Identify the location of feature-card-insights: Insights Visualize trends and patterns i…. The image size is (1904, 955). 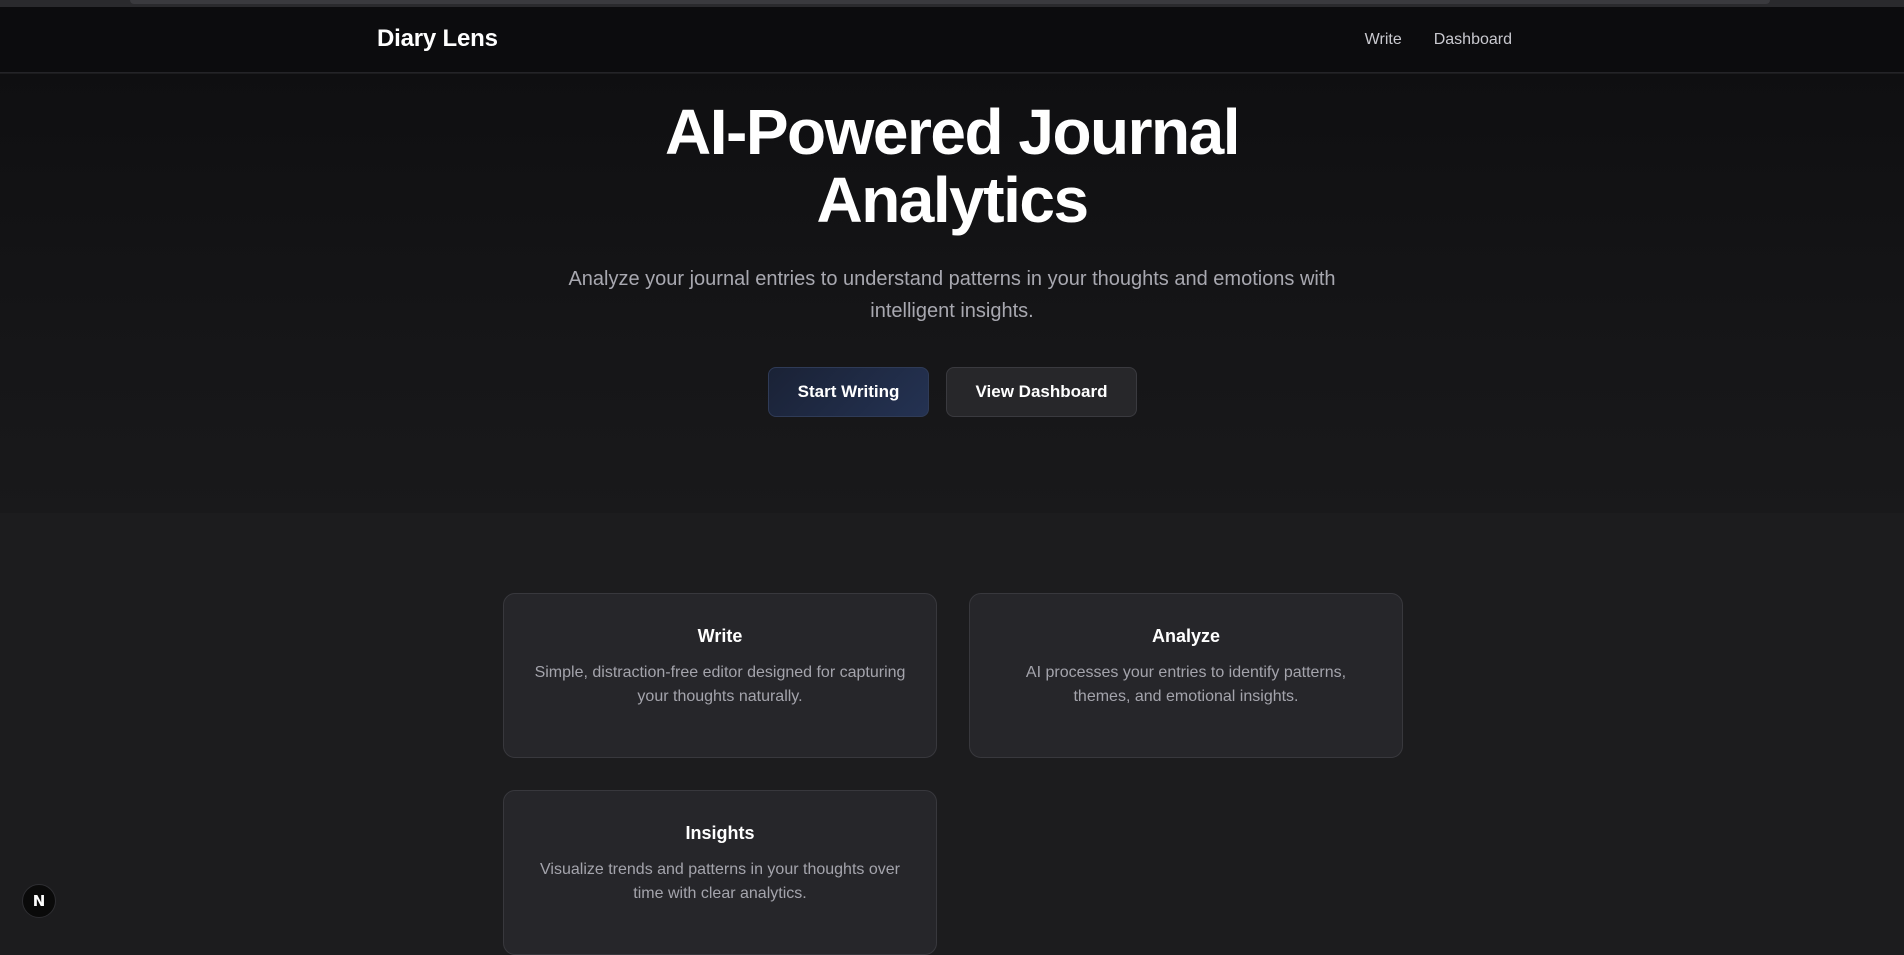
(720, 872).